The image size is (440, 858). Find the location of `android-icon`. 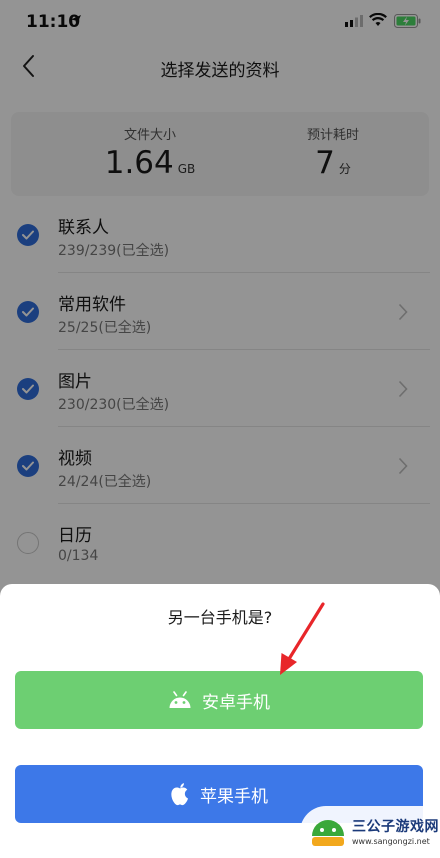

android-icon is located at coordinates (180, 700).